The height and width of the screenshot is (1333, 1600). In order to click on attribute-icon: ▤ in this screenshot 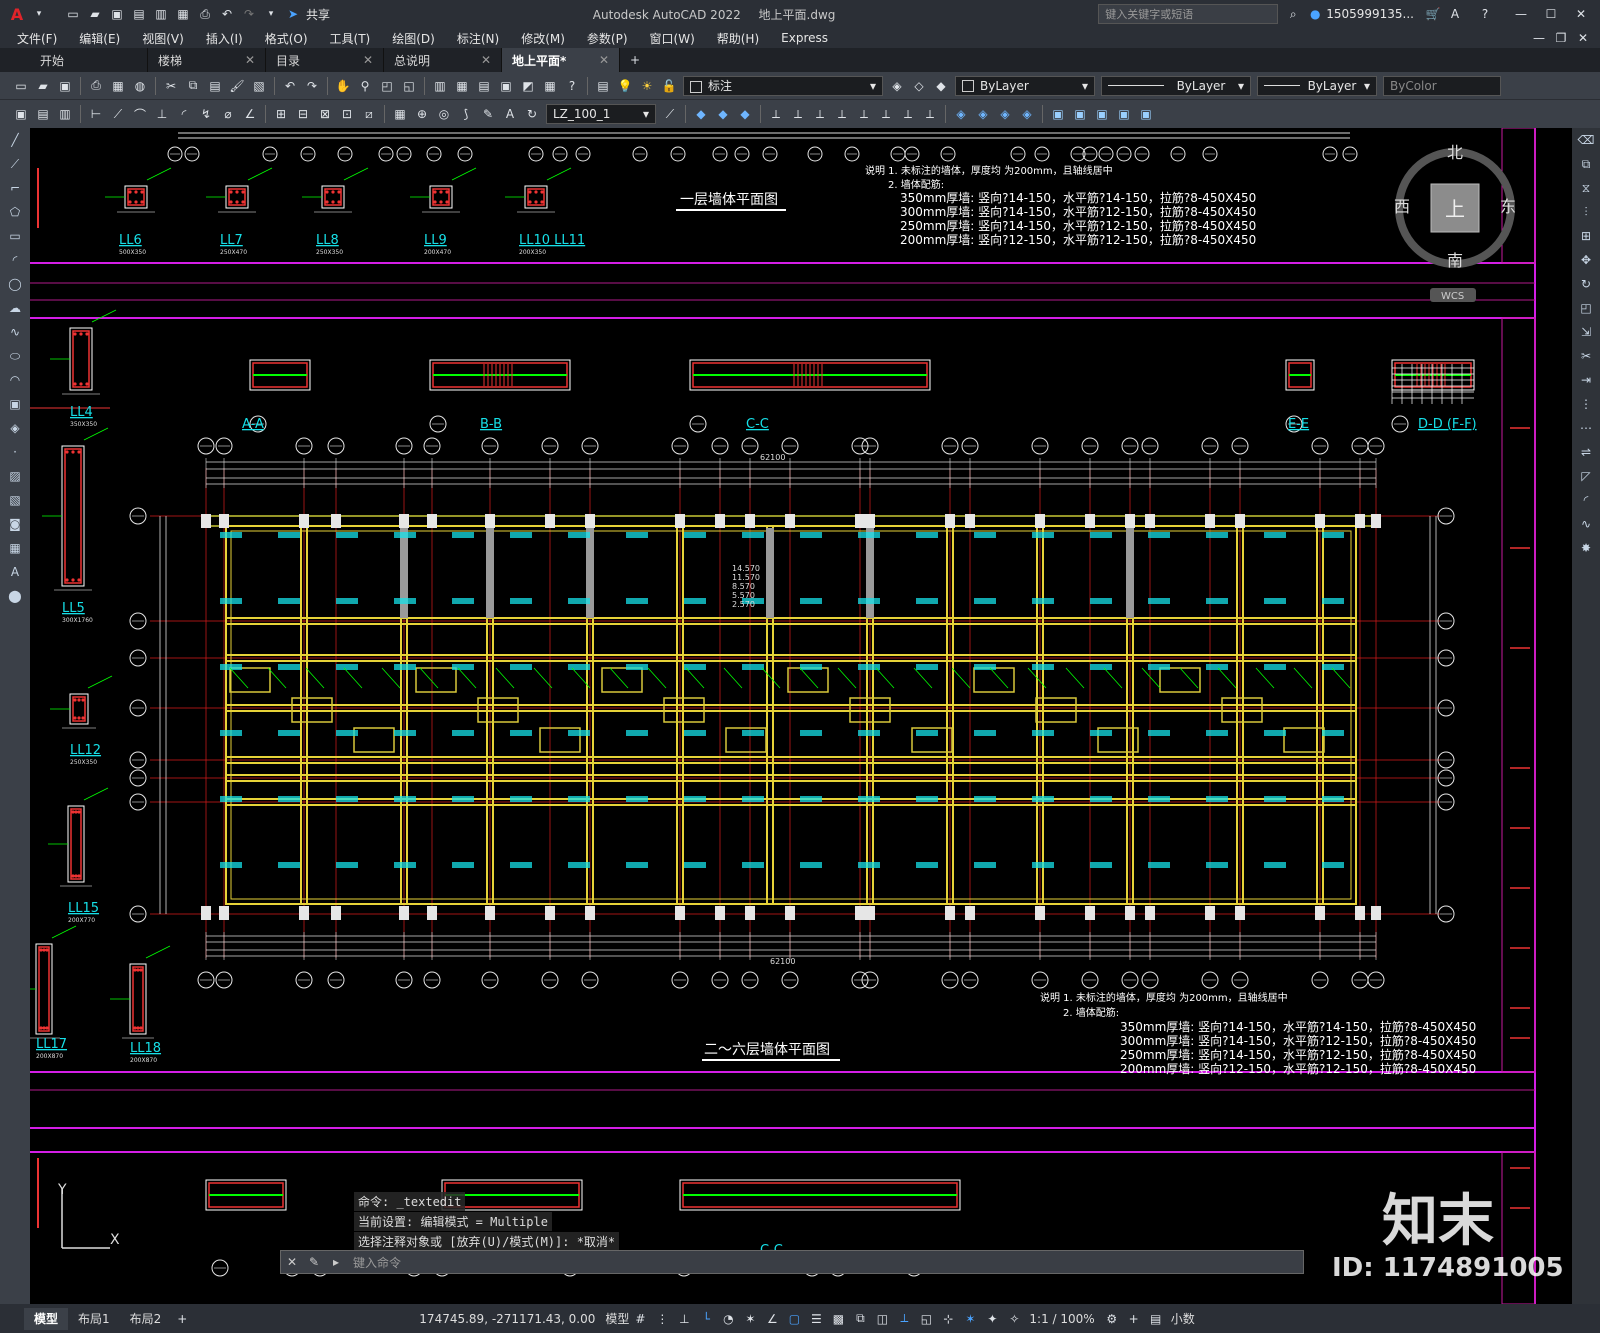, I will do `click(43, 114)`.